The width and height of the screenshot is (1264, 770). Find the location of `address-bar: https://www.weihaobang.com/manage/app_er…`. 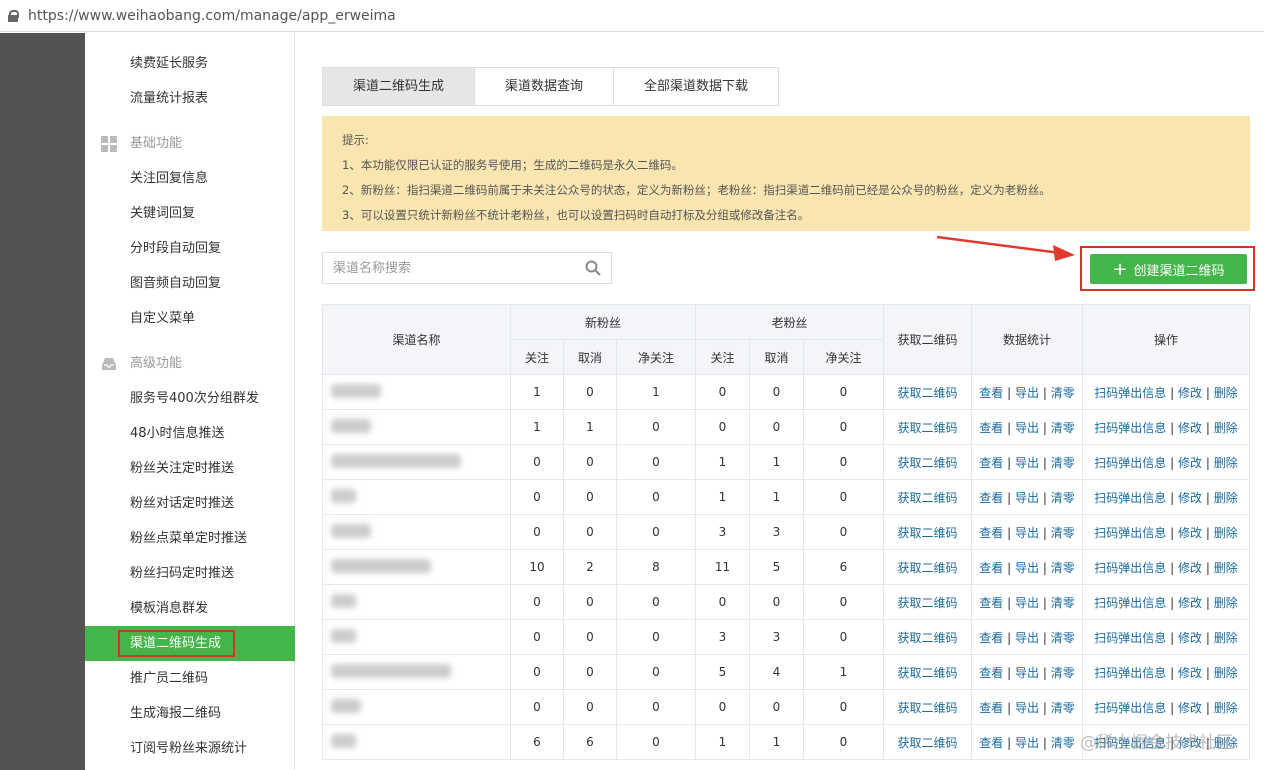

address-bar: https://www.weihaobang.com/manage/app_er… is located at coordinates (632, 16).